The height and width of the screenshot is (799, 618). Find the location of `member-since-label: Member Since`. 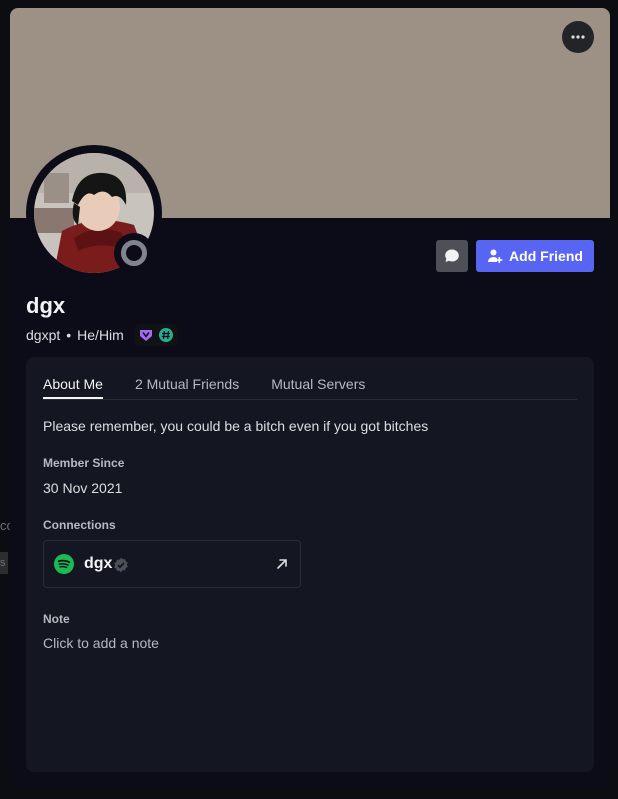

member-since-label: Member Since is located at coordinates (84, 463).